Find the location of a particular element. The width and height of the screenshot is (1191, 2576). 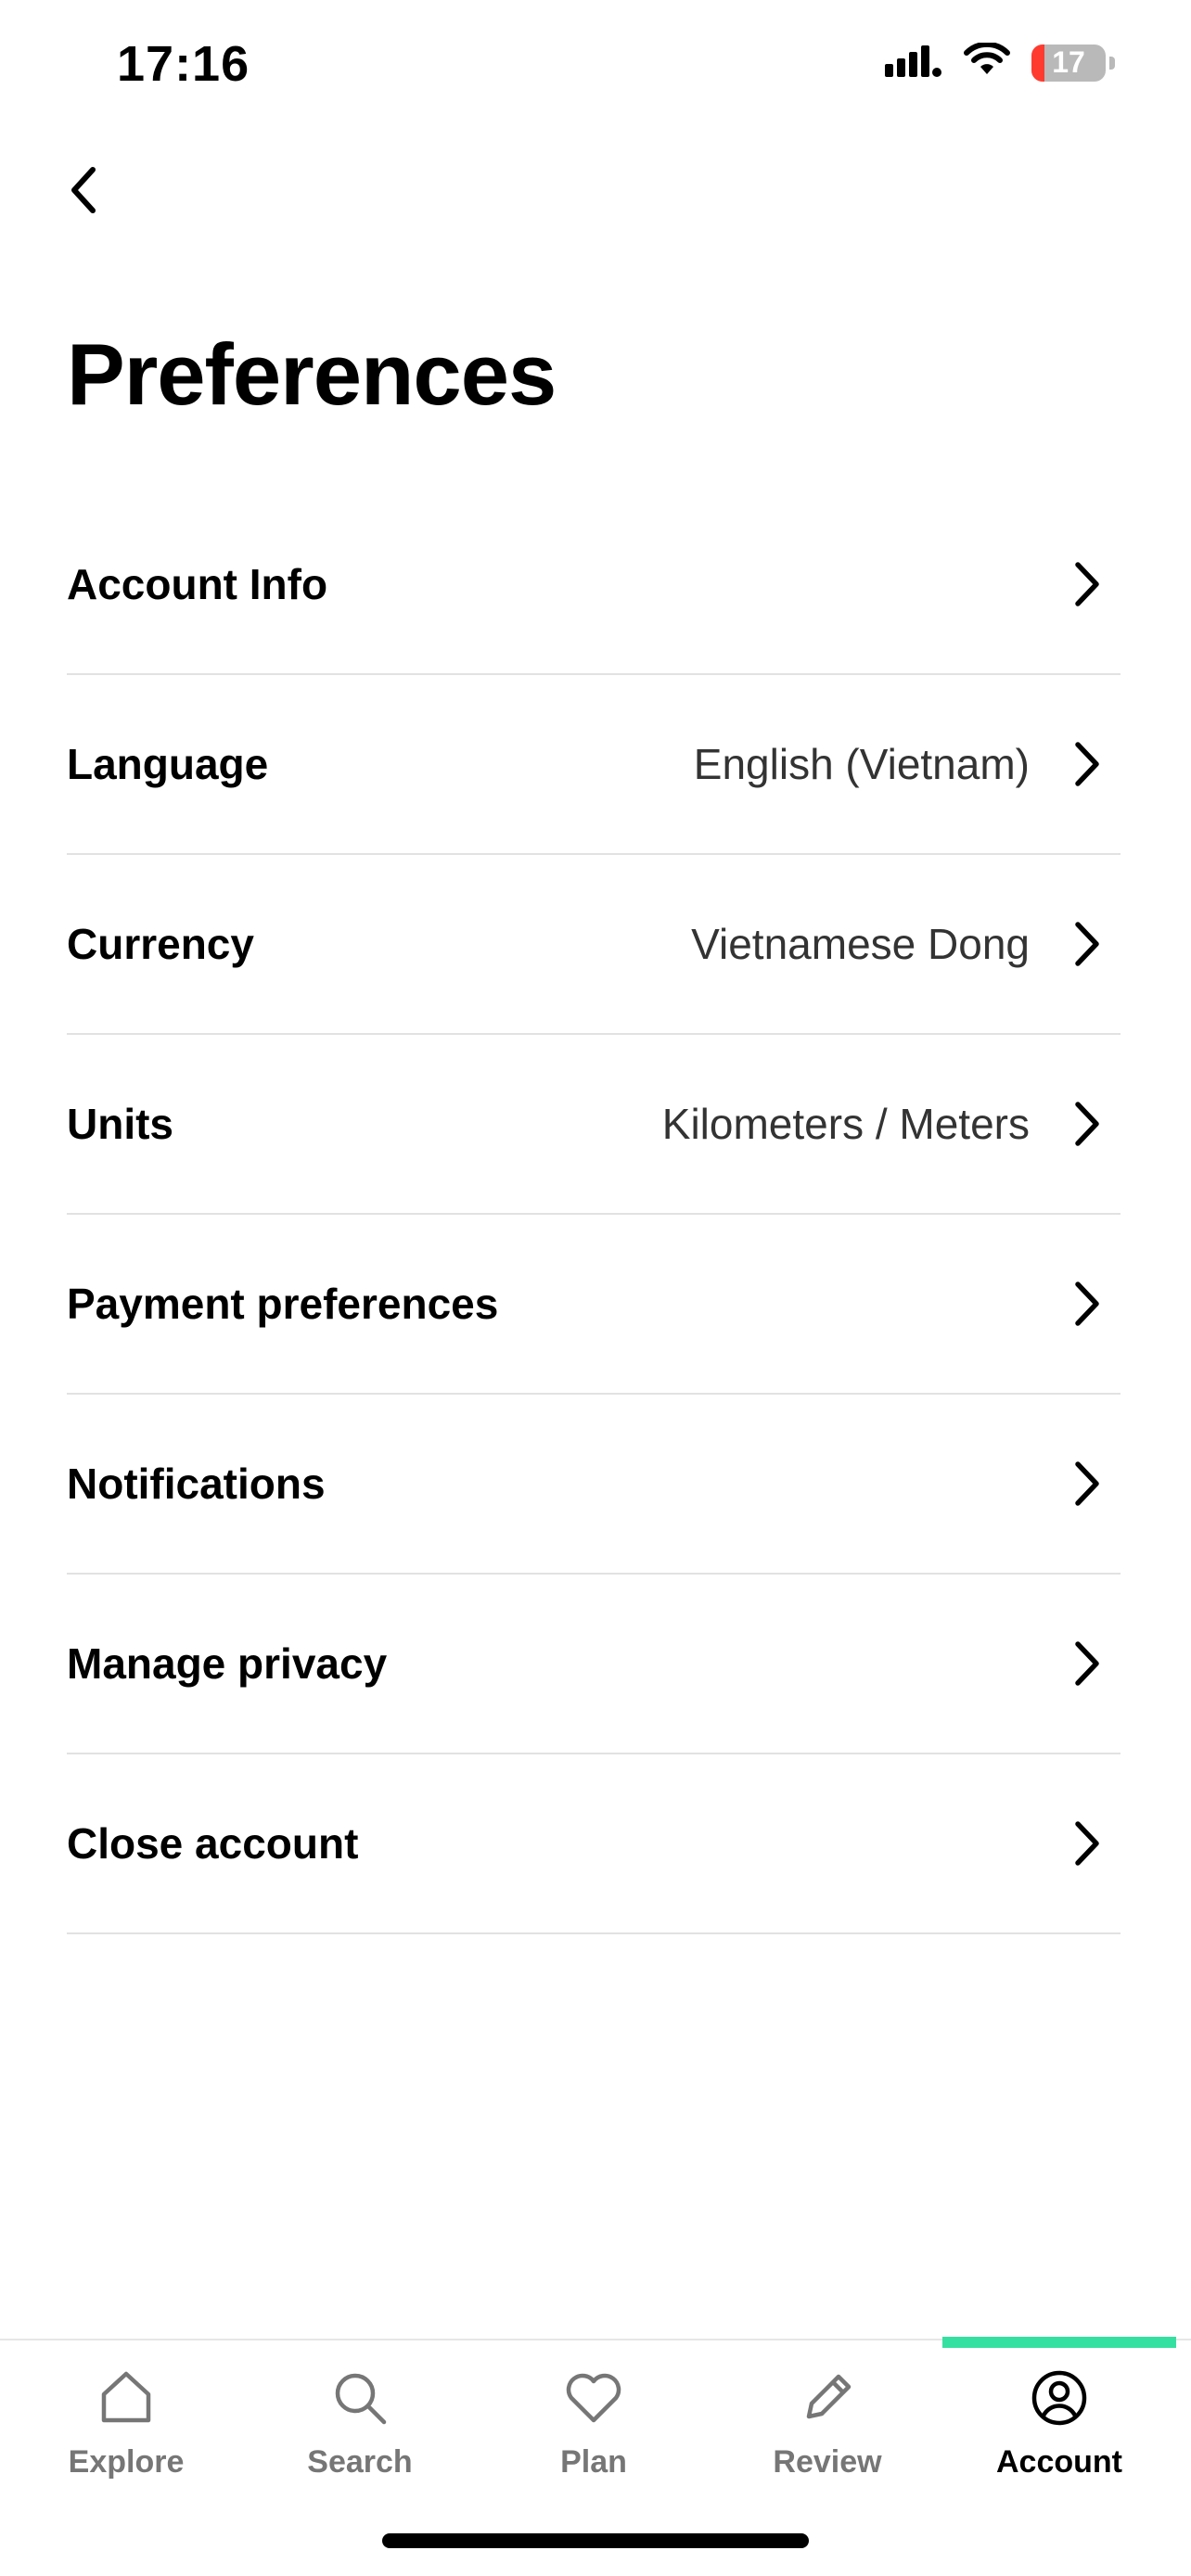

wifi-icon is located at coordinates (987, 62).